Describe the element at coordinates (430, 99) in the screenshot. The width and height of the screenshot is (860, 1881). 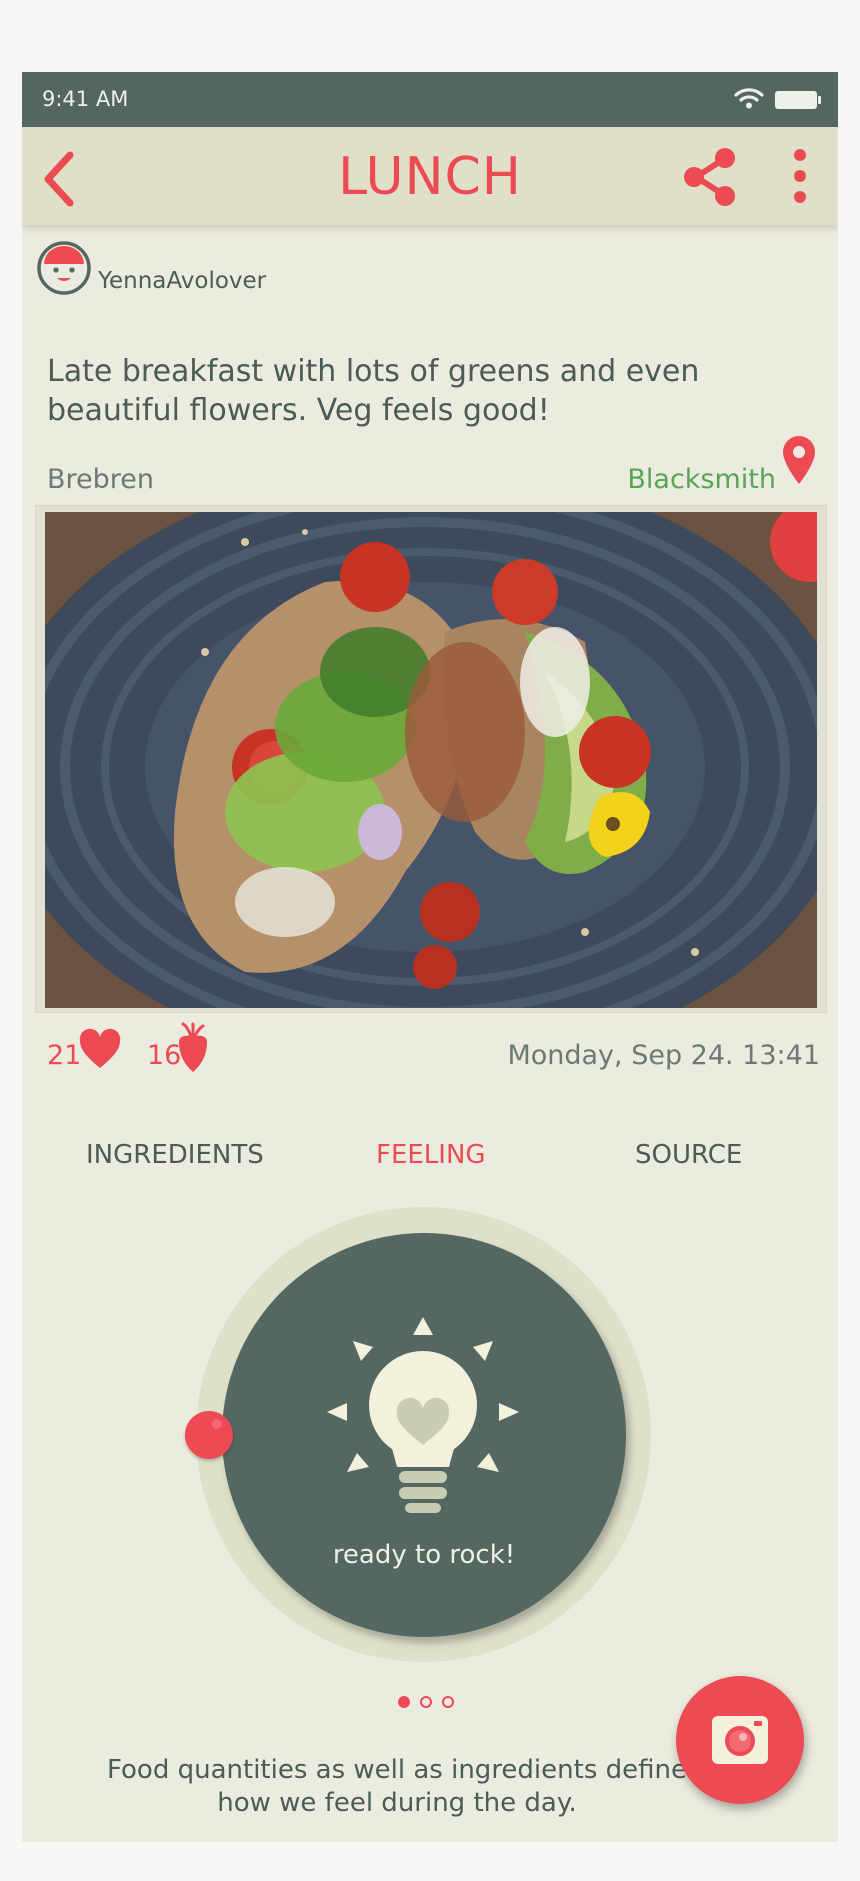
I see `status-bar: 9:41 AM` at that location.